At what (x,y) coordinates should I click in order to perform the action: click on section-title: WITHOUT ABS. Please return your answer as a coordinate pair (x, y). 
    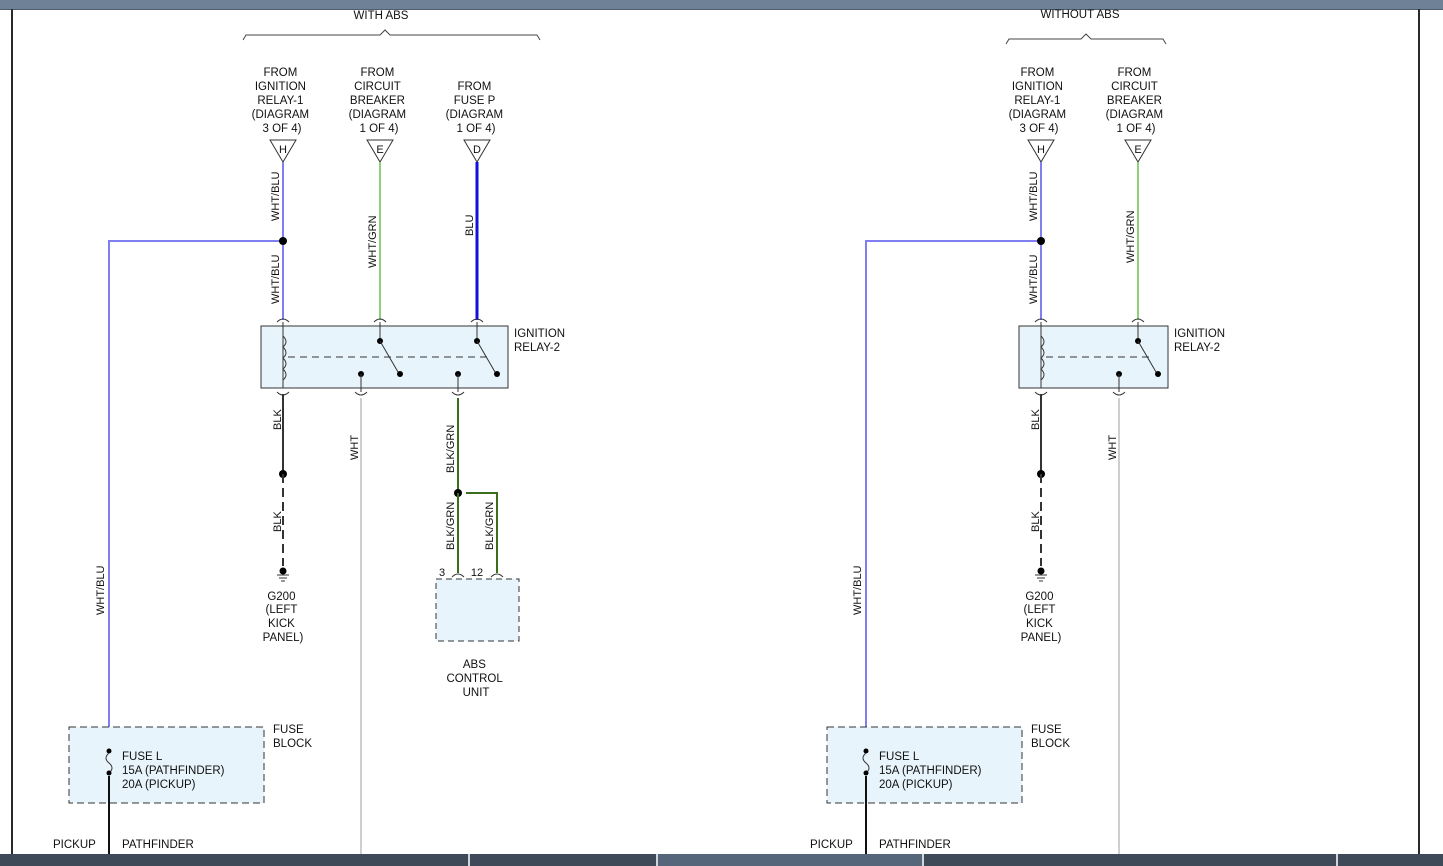
    Looking at the image, I should click on (1079, 15).